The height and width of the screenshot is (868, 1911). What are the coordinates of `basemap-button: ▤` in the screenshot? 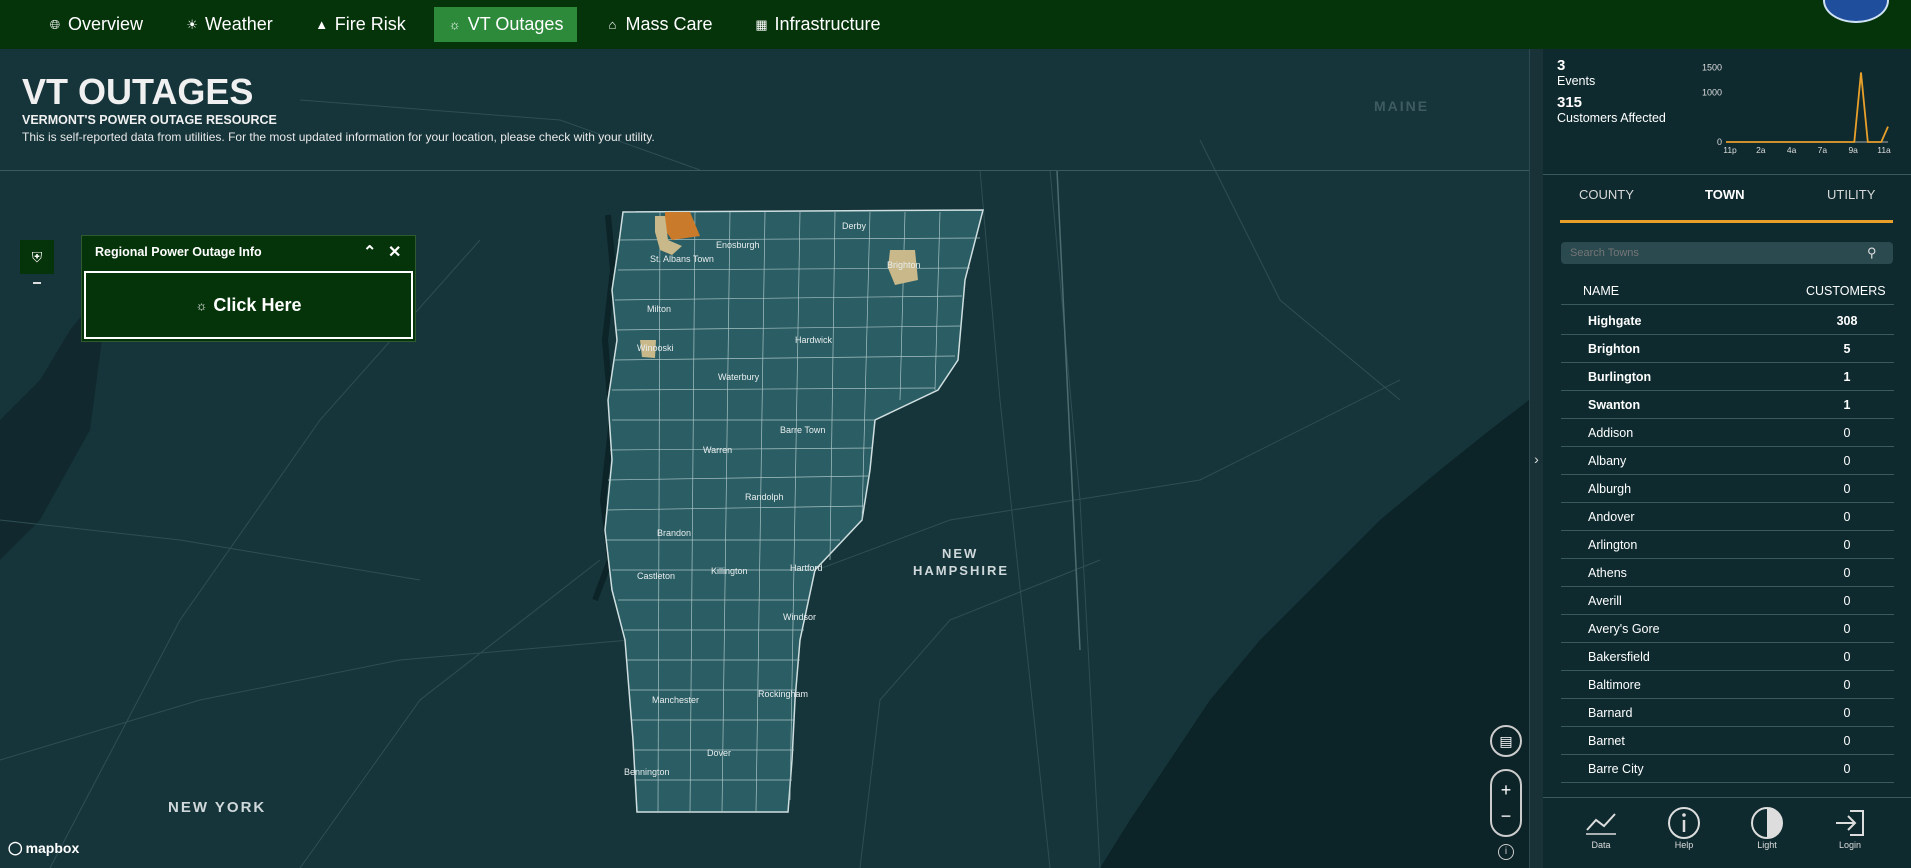 It's located at (1506, 741).